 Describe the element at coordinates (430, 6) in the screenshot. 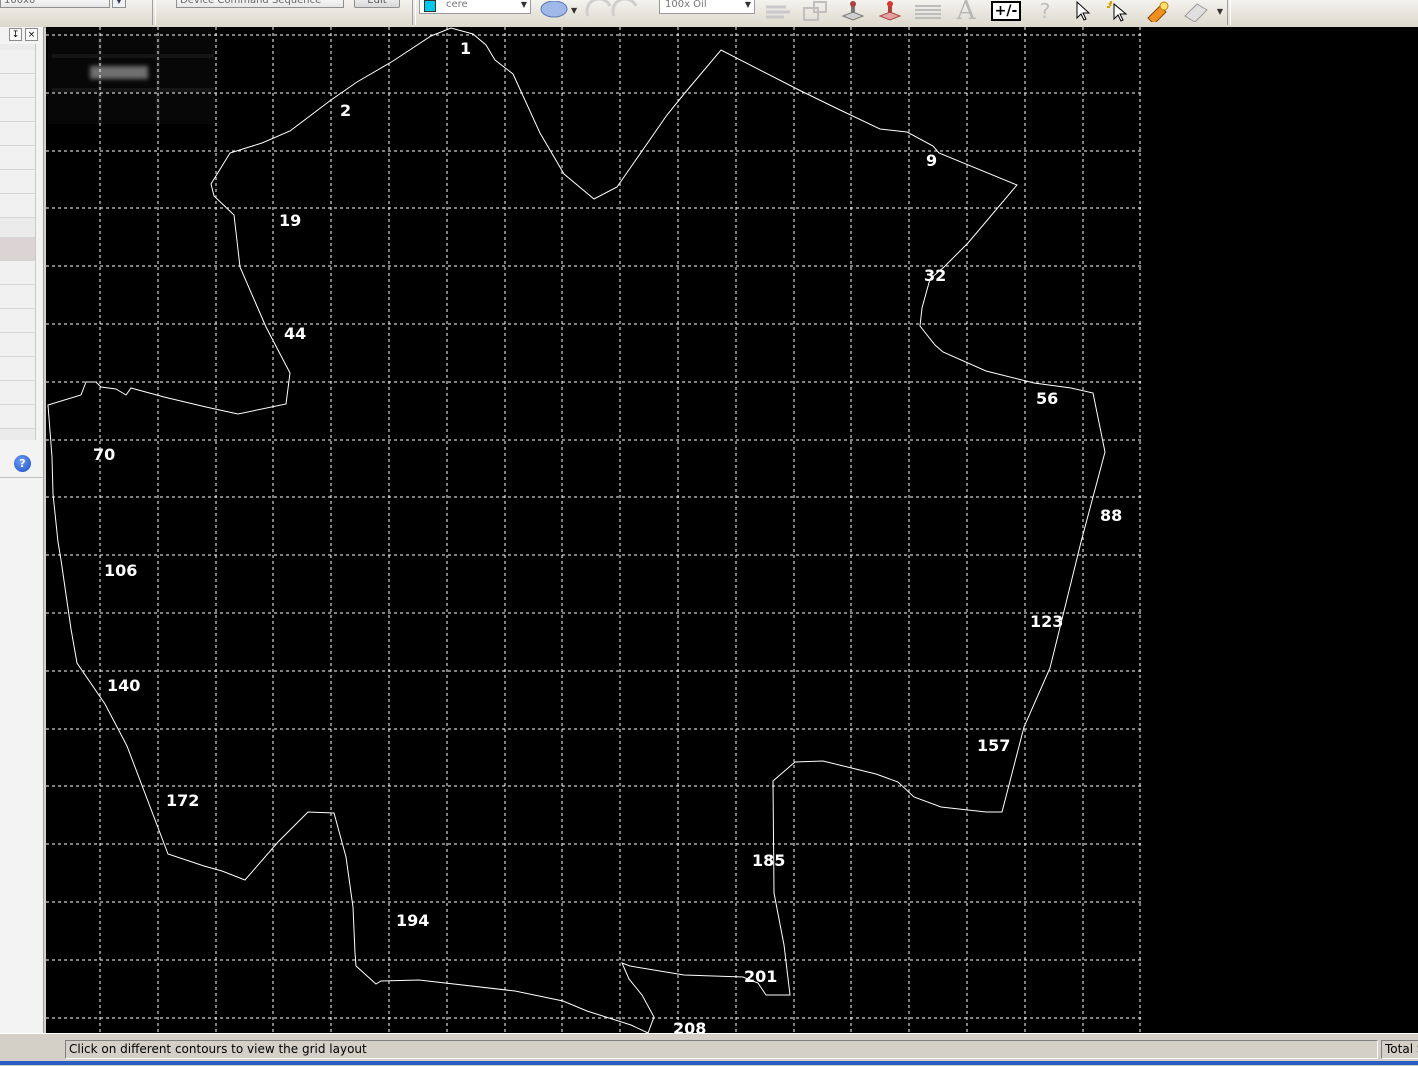

I see `contour-color-swatch` at that location.